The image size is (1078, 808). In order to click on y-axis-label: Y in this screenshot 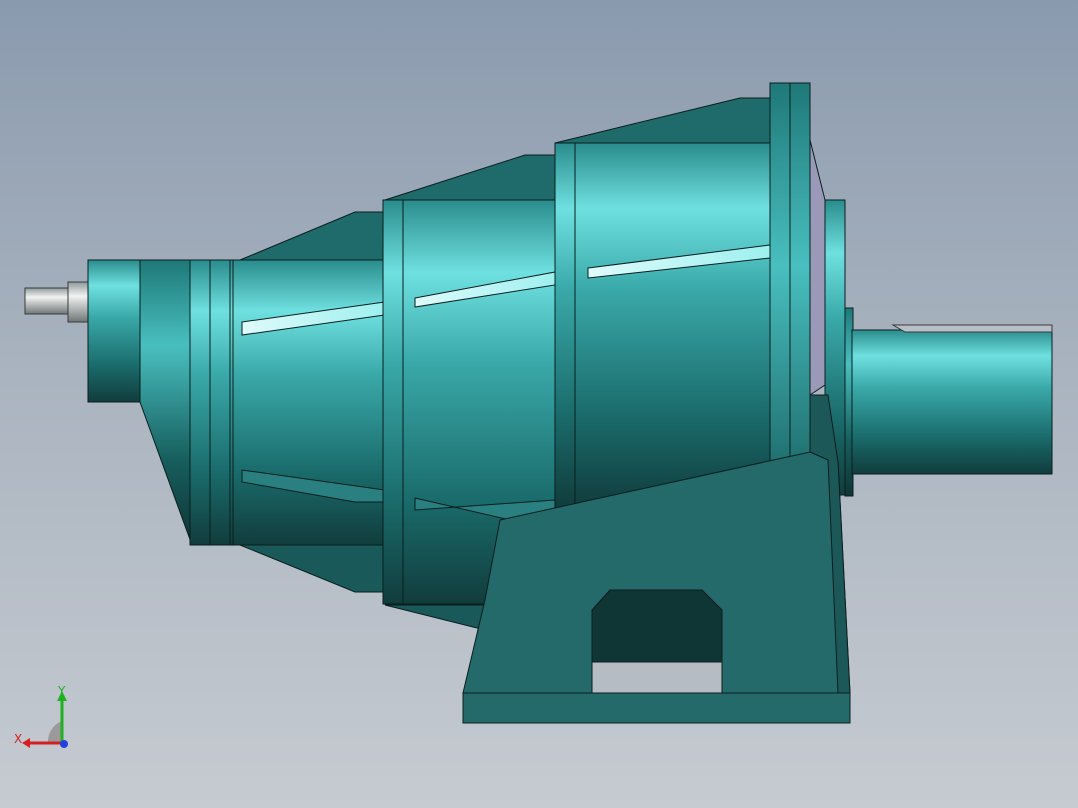, I will do `click(61, 691)`.